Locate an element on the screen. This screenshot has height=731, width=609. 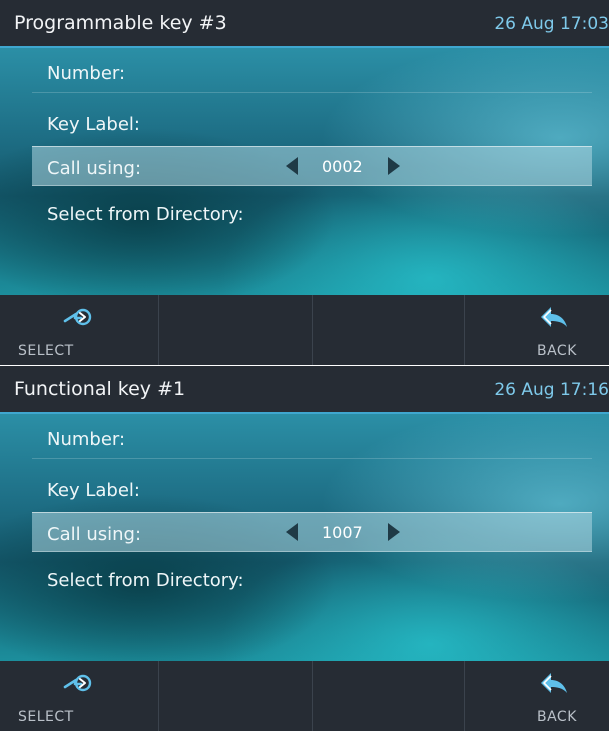
call-using-selector: 1007 is located at coordinates (356, 532).